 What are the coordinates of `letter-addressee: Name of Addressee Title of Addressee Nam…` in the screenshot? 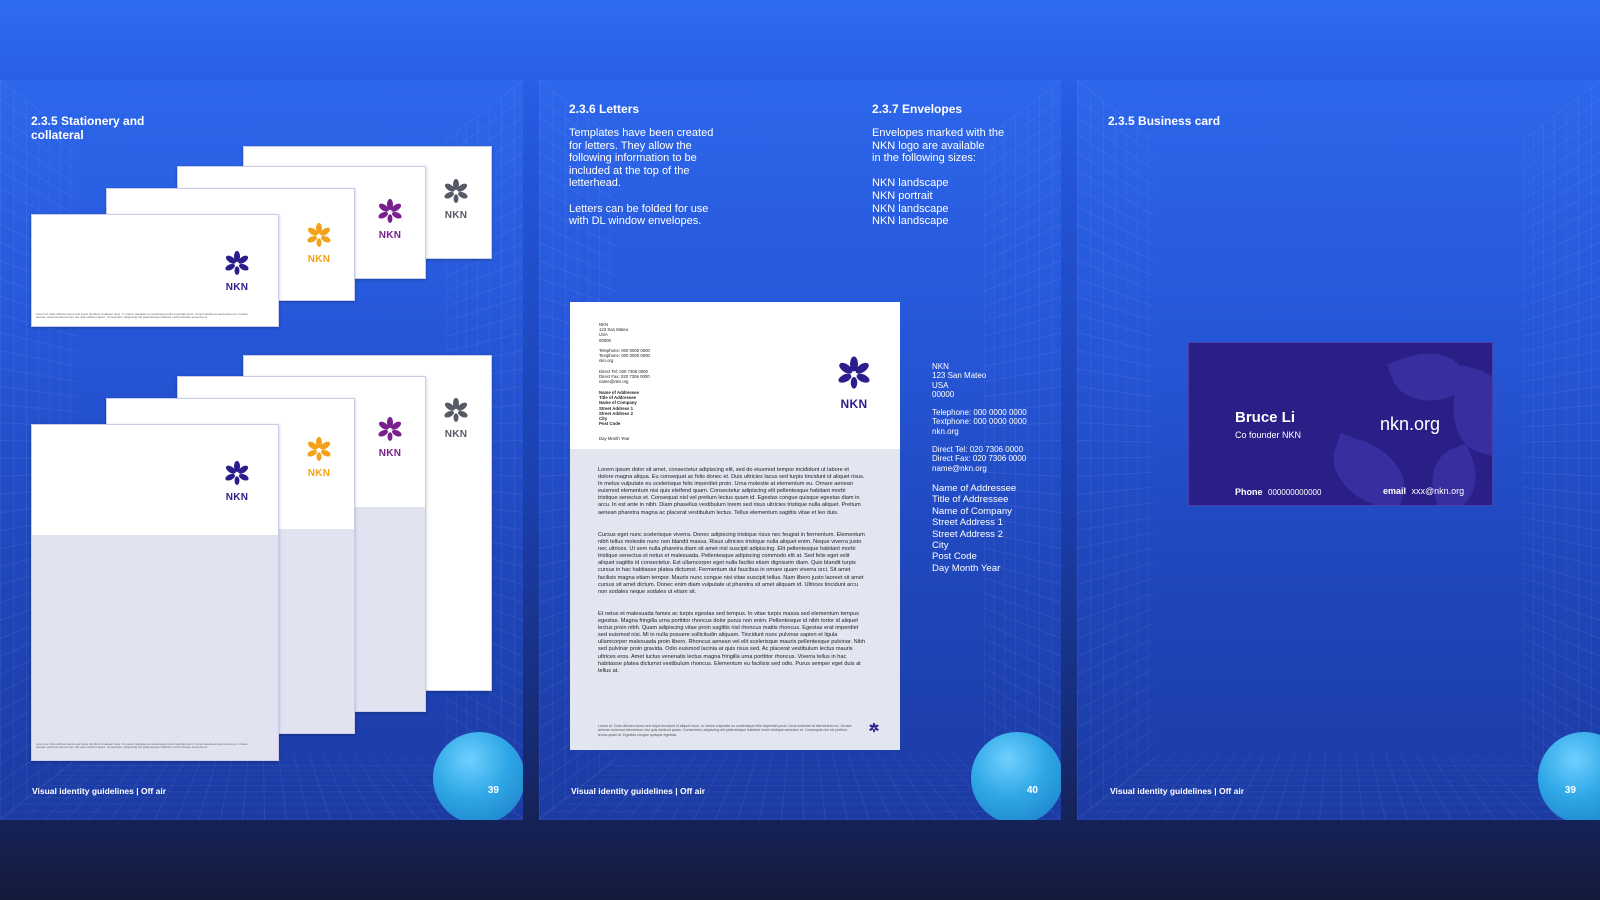 It's located at (619, 408).